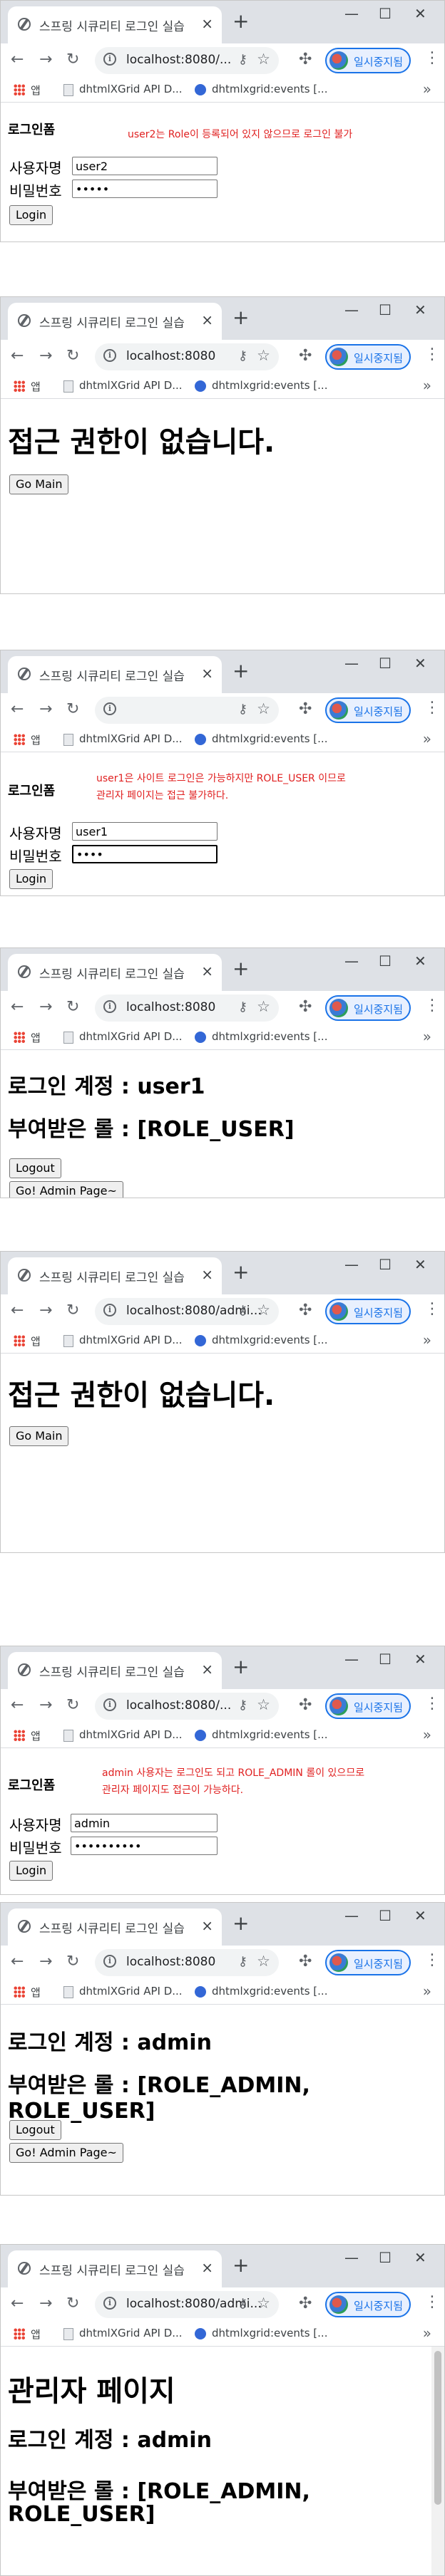 The height and width of the screenshot is (2576, 445). What do you see at coordinates (187, 1706) in the screenshot?
I see `address-bar: i localhost:8080/... ⚷ ☆` at bounding box center [187, 1706].